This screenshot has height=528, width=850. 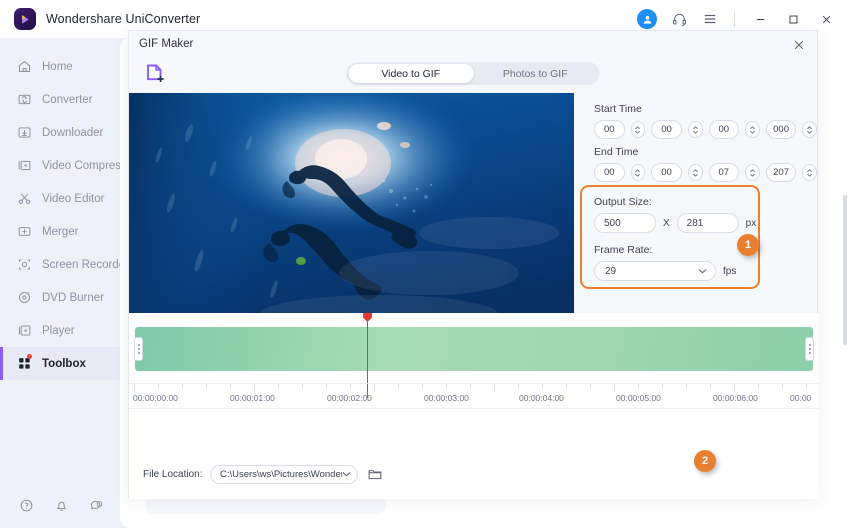 I want to click on headset-icon, so click(x=679, y=19).